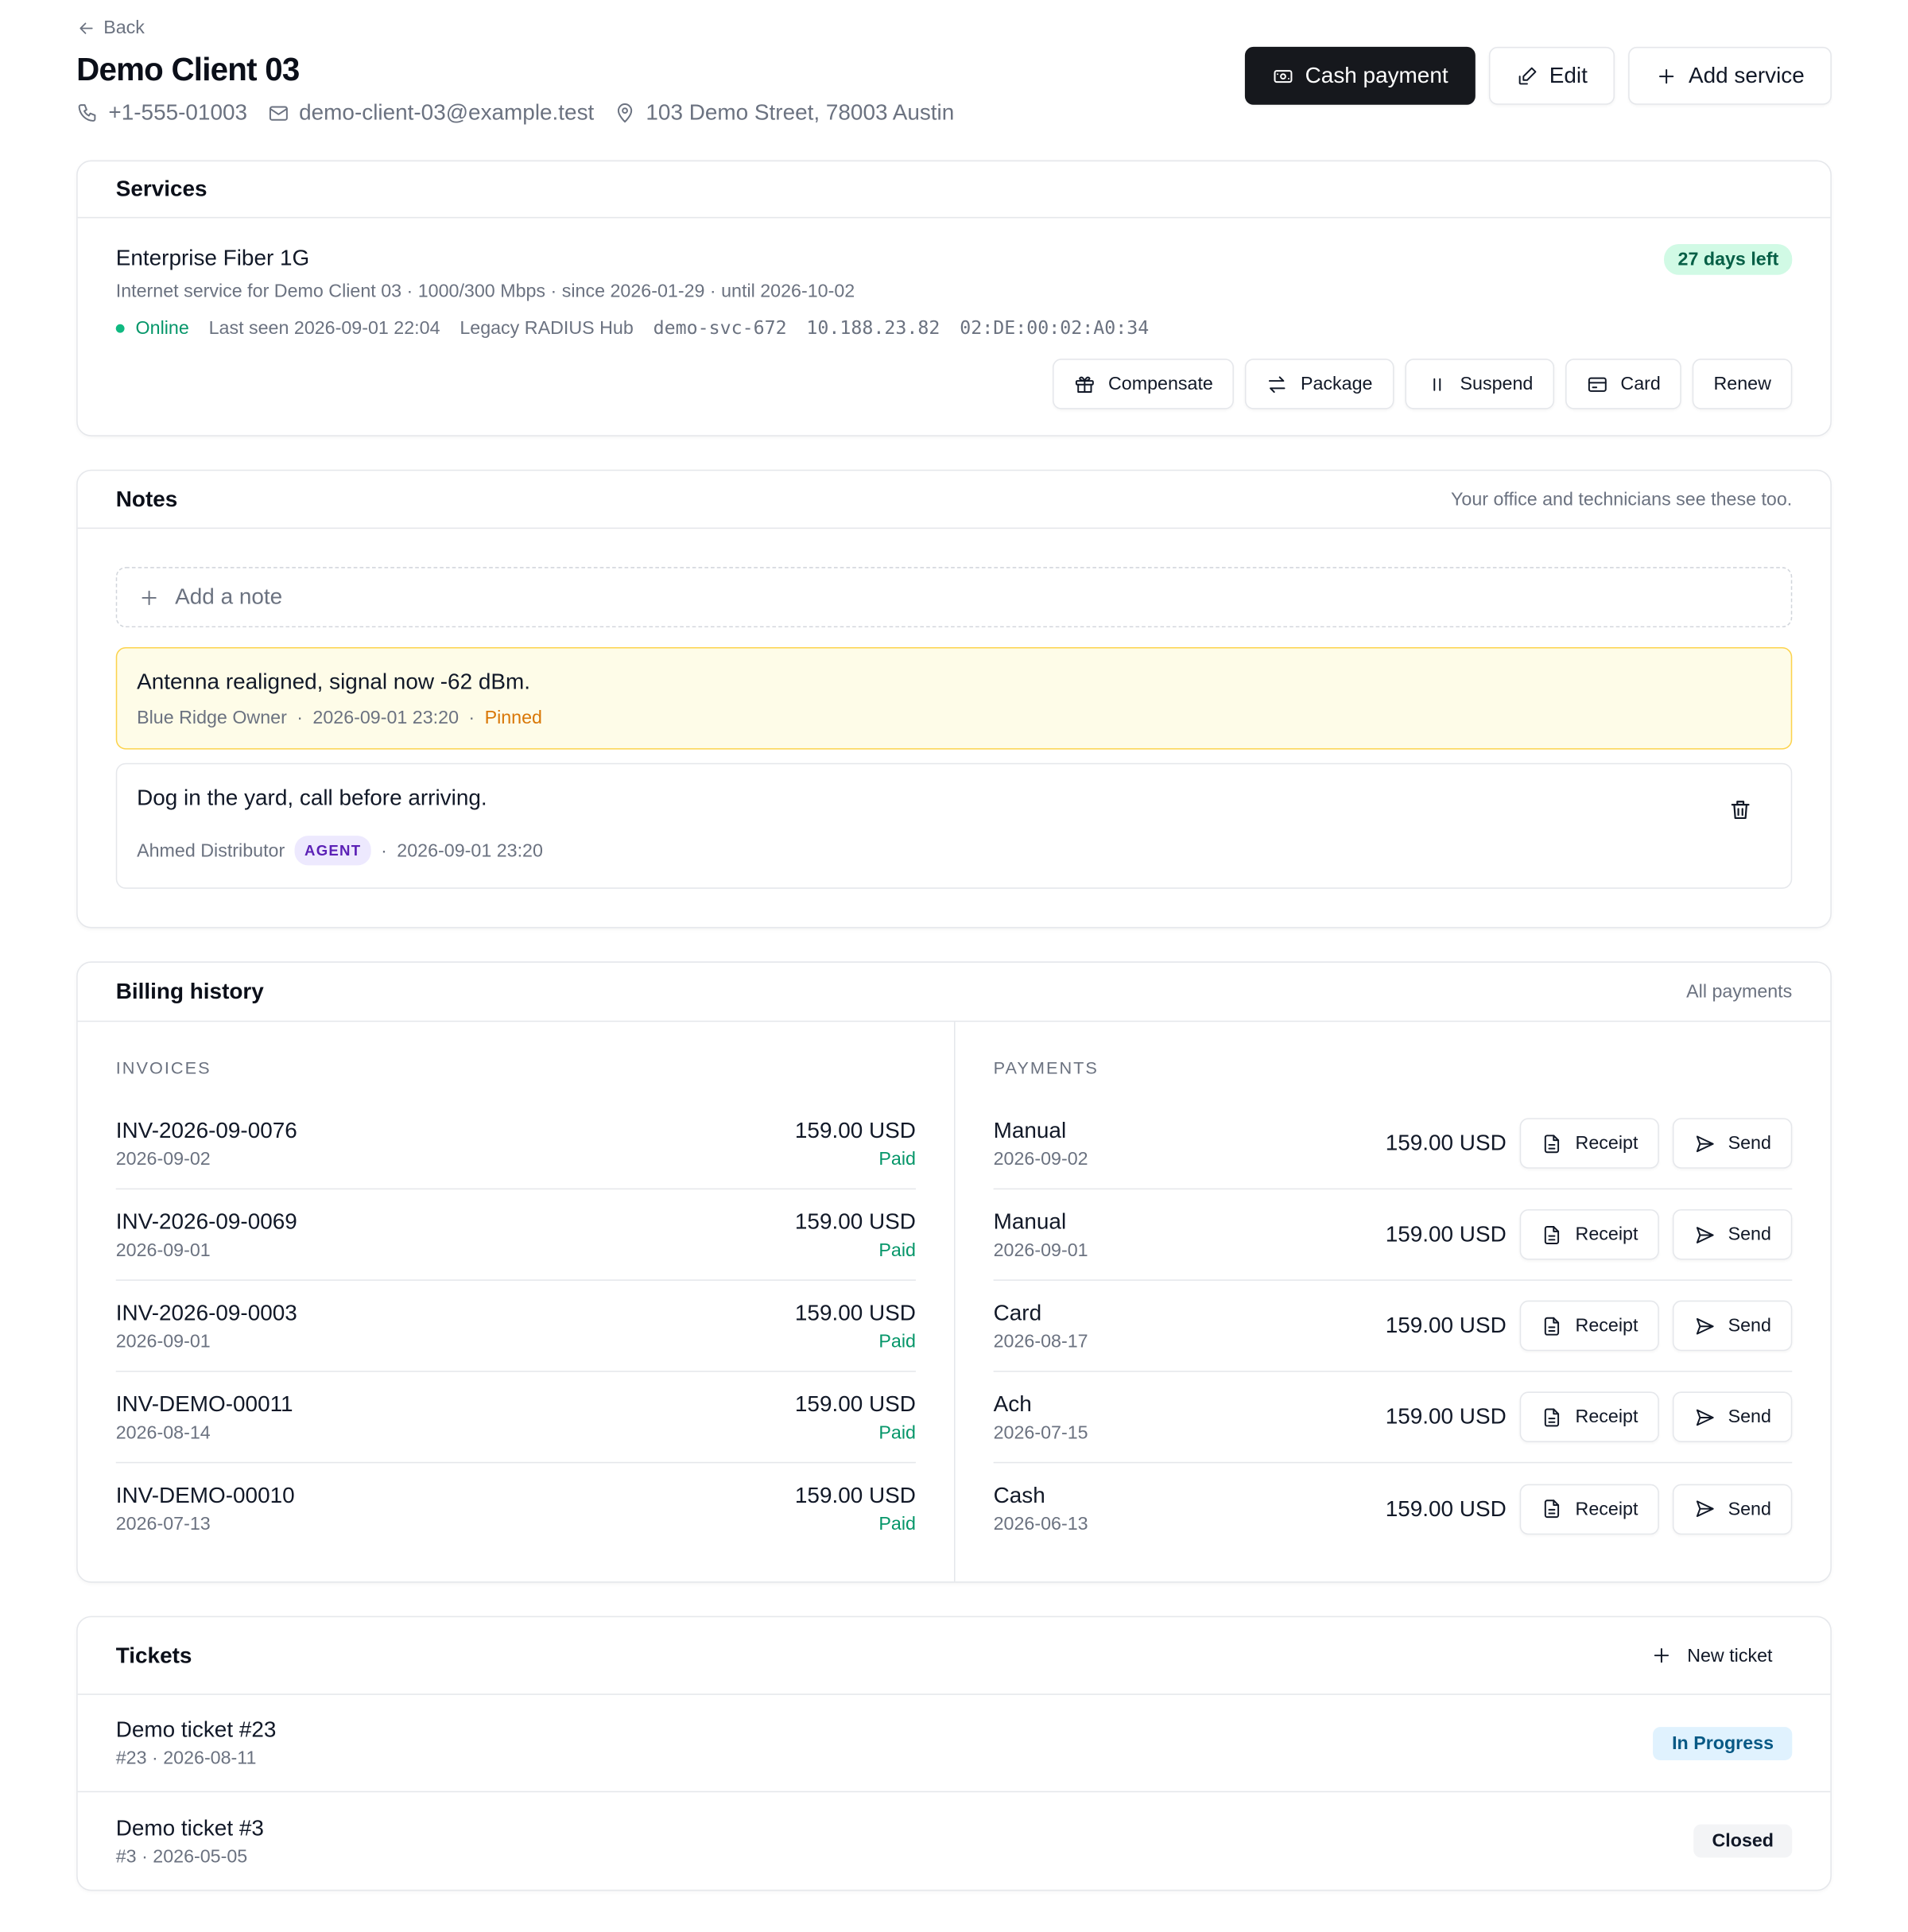  What do you see at coordinates (86, 27) in the screenshot?
I see `arrow-left-icon` at bounding box center [86, 27].